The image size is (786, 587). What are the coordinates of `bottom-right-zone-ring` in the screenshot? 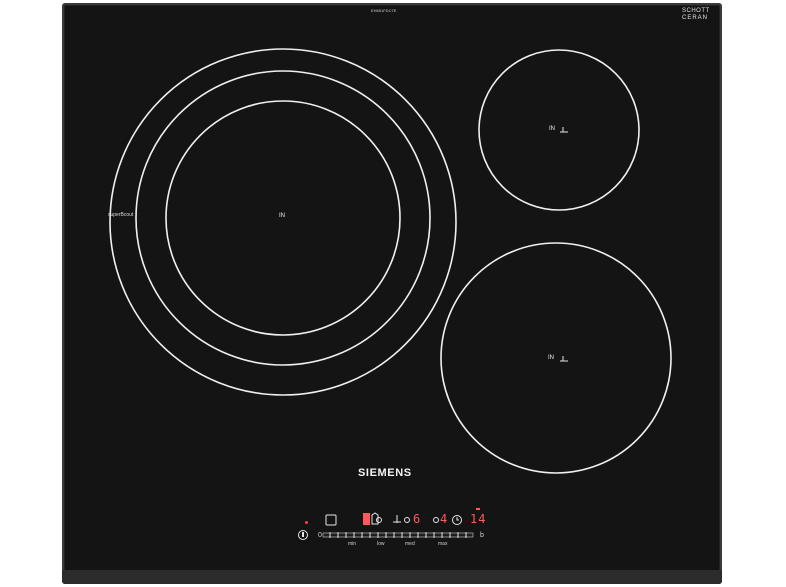 It's located at (556, 358).